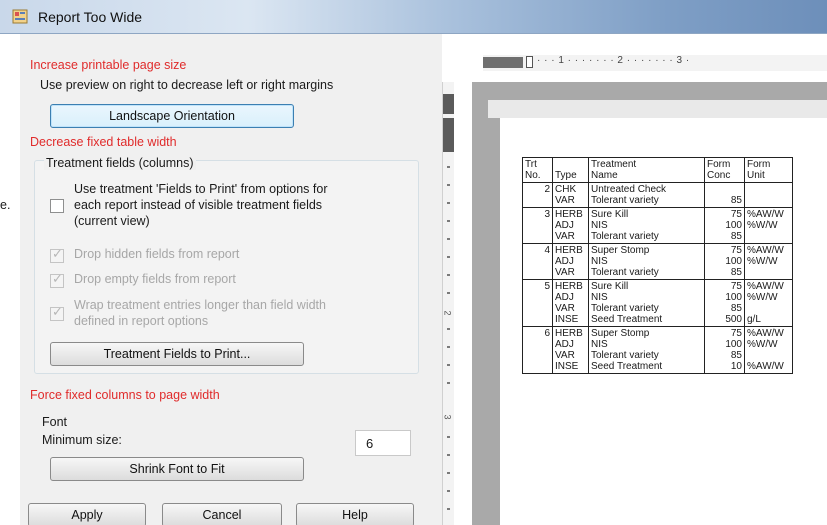 The width and height of the screenshot is (827, 525). Describe the element at coordinates (57, 255) in the screenshot. I see `drop-hidden-checkbox` at that location.